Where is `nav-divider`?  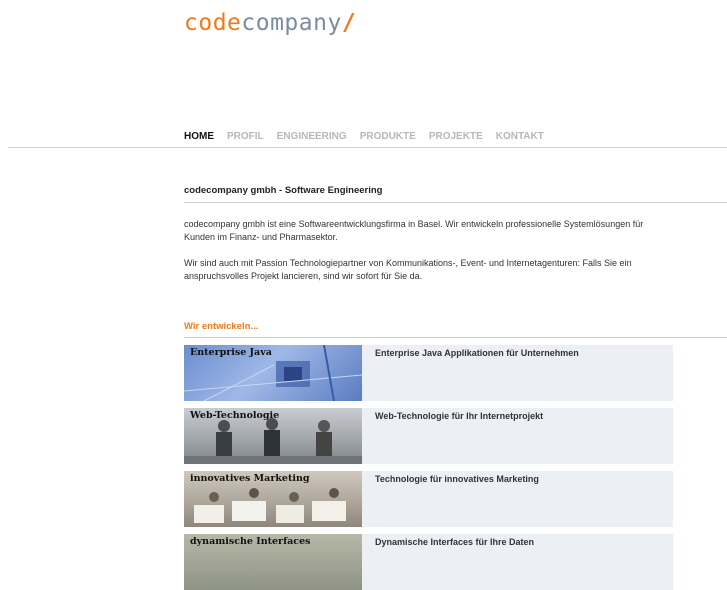 nav-divider is located at coordinates (367, 147).